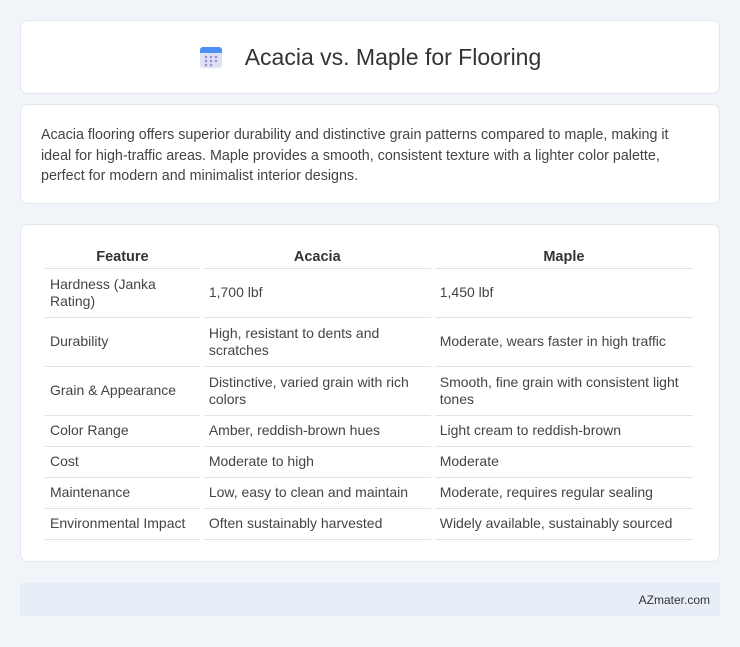  I want to click on cell-feature: Grain & Appearance, so click(122, 391).